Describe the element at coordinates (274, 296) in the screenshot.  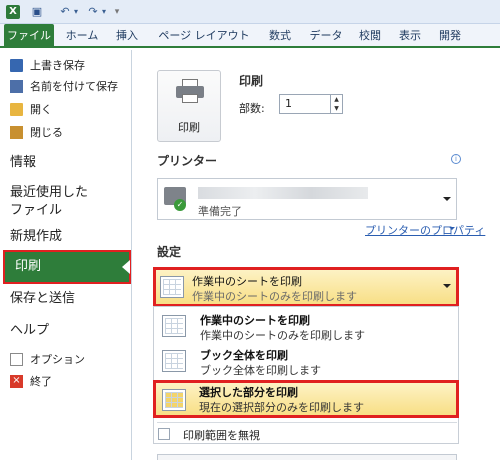
I see `print-what-selected-desc: 作業中のシートのみを印刷します` at that location.